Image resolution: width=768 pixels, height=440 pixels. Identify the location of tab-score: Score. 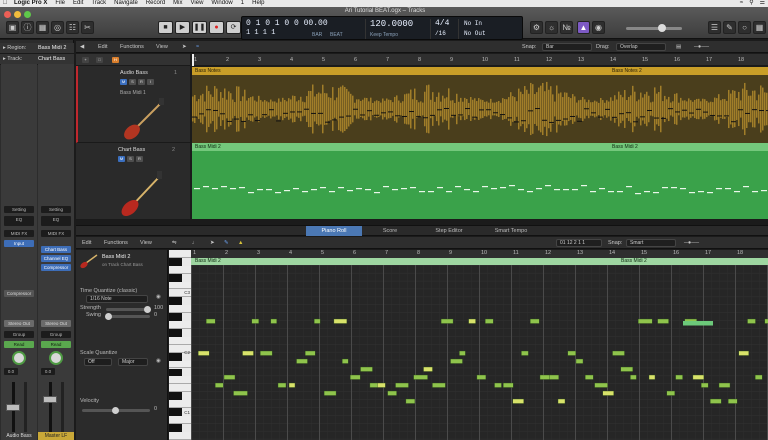
(390, 231).